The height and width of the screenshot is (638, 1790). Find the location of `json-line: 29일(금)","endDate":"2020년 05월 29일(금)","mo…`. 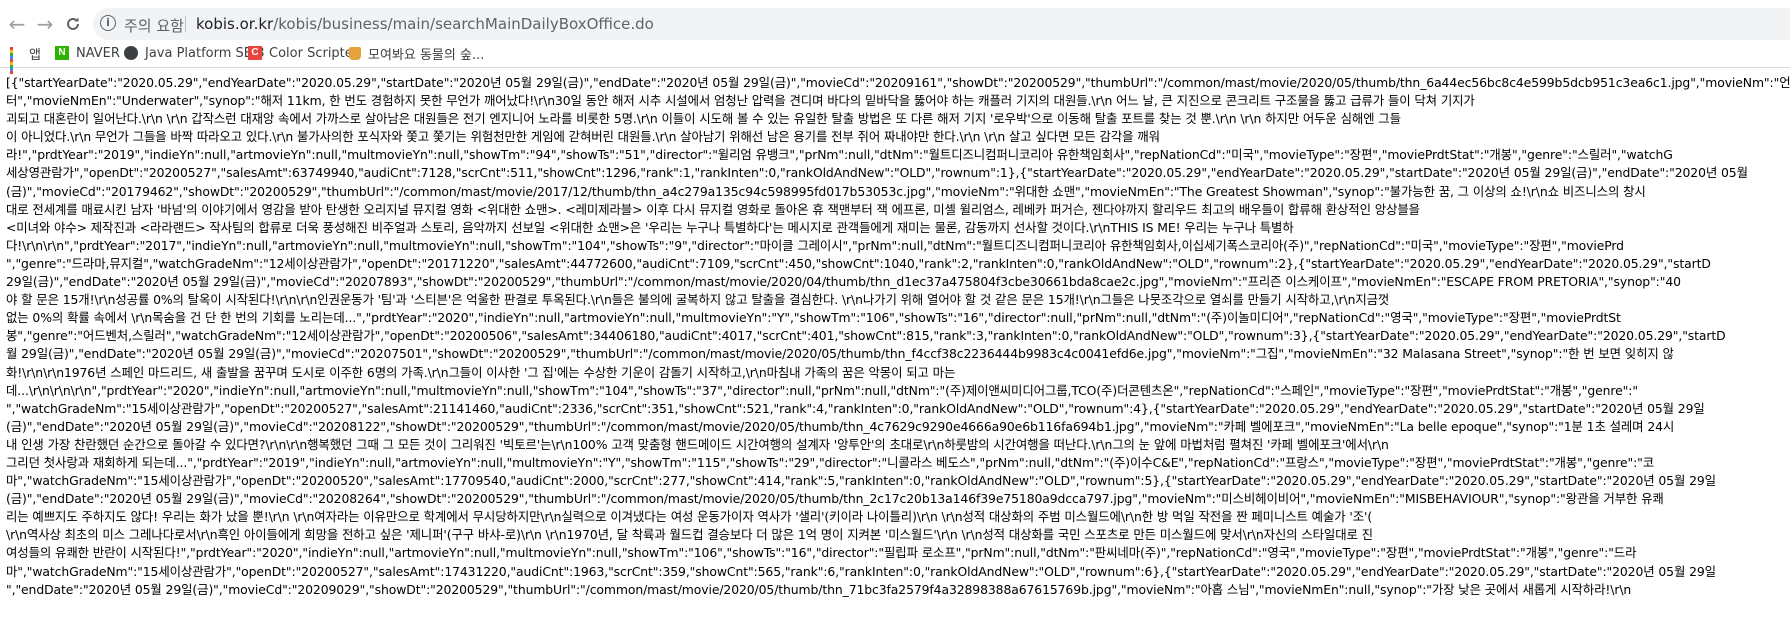

json-line: 29일(금)","endDate":"2020년 05월 29일(금)","mo… is located at coordinates (843, 282).